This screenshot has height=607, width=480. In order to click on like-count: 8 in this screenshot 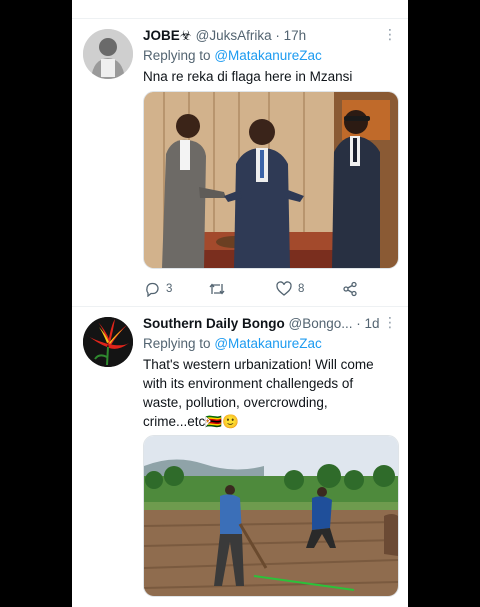, I will do `click(301, 289)`.